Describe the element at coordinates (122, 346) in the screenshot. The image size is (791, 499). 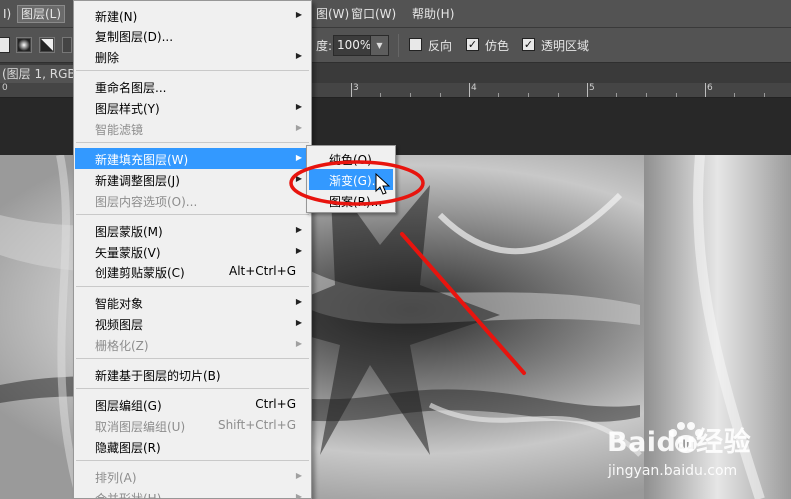
I see `menu-item-label: 栅格化(Z)` at that location.